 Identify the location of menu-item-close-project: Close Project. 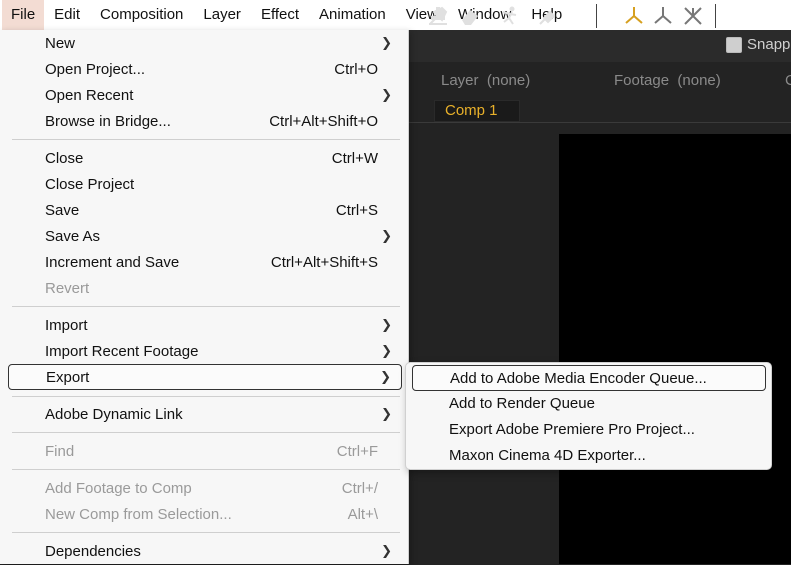
(205, 185).